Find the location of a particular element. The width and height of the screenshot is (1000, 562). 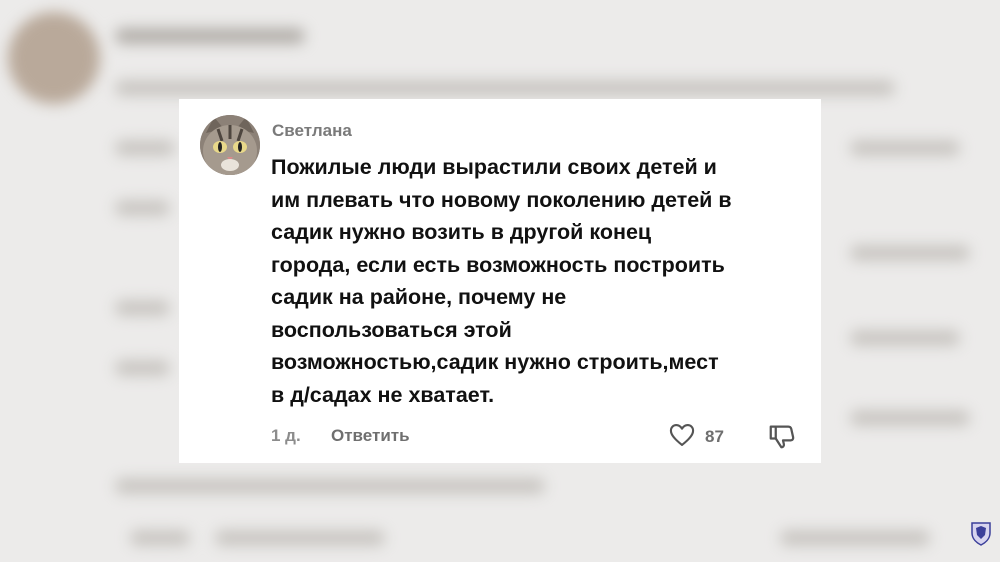

blurred-avatar is located at coordinates (54, 58).